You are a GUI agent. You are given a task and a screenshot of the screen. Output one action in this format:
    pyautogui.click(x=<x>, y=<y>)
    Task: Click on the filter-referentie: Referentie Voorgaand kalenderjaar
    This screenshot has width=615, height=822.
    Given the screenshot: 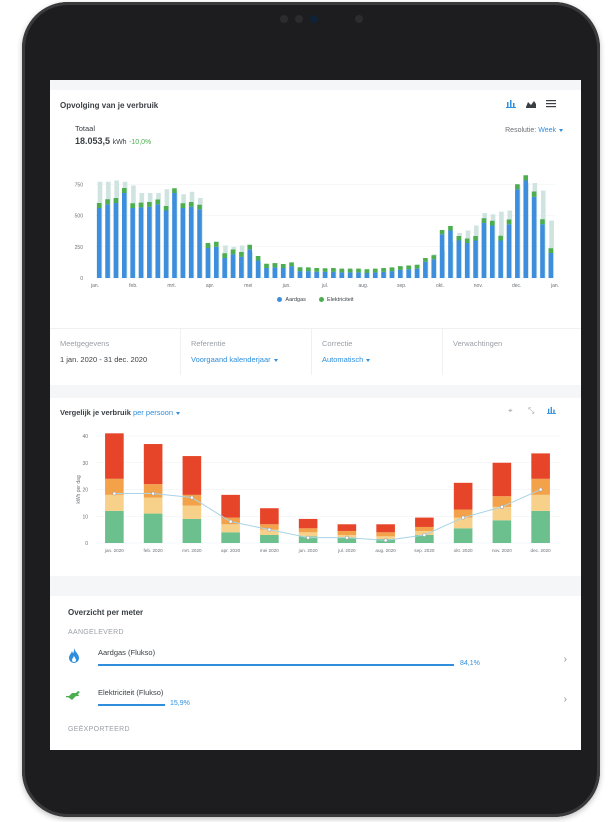 What is the action you would take?
    pyautogui.click(x=246, y=352)
    